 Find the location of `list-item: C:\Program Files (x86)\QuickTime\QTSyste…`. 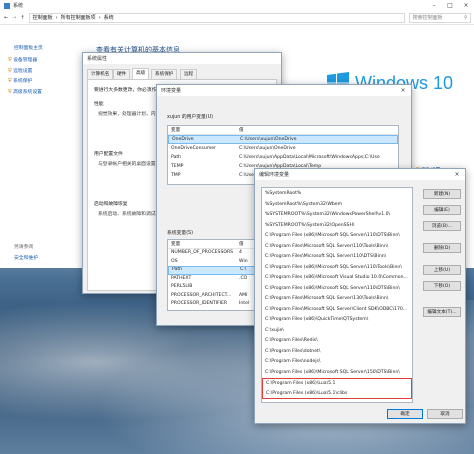

list-item: C:\Program Files (x86)\QuickTime\QTSyste… is located at coordinates (337, 320).